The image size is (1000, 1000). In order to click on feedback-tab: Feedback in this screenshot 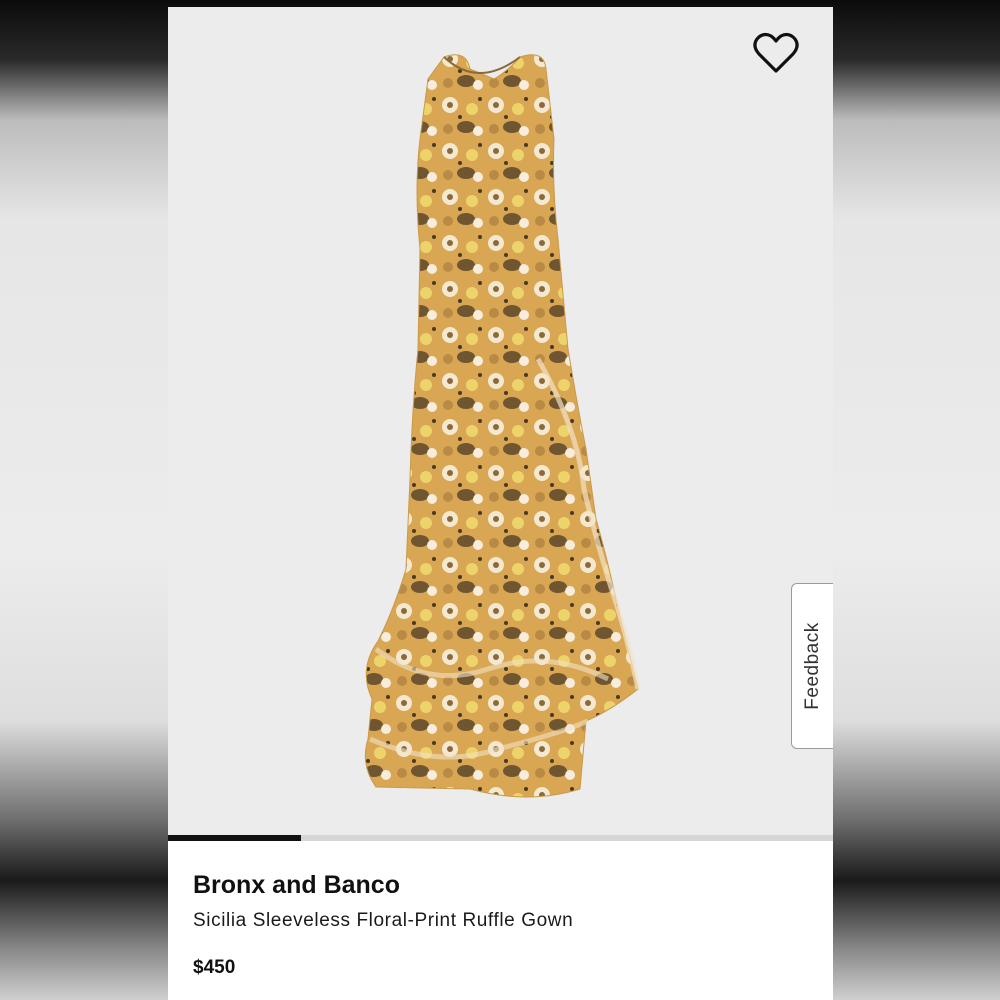, I will do `click(812, 666)`.